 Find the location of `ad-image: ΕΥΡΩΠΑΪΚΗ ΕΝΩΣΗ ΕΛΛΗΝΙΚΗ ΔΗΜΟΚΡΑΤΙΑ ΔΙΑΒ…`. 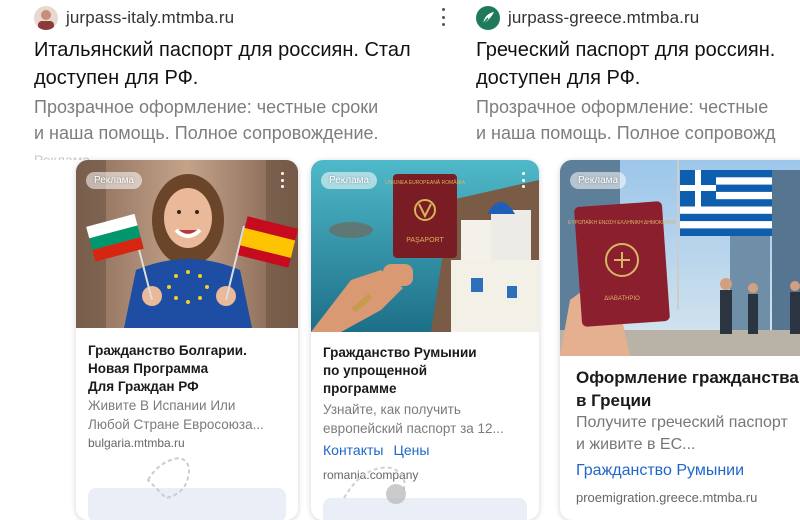

ad-image: ΕΥΡΩΠΑΪΚΗ ΕΝΩΣΗ ΕΛΛΗΝΙΚΗ ΔΗΜΟΚΡΑΤΙΑ ΔΙΑΒ… is located at coordinates (680, 258).